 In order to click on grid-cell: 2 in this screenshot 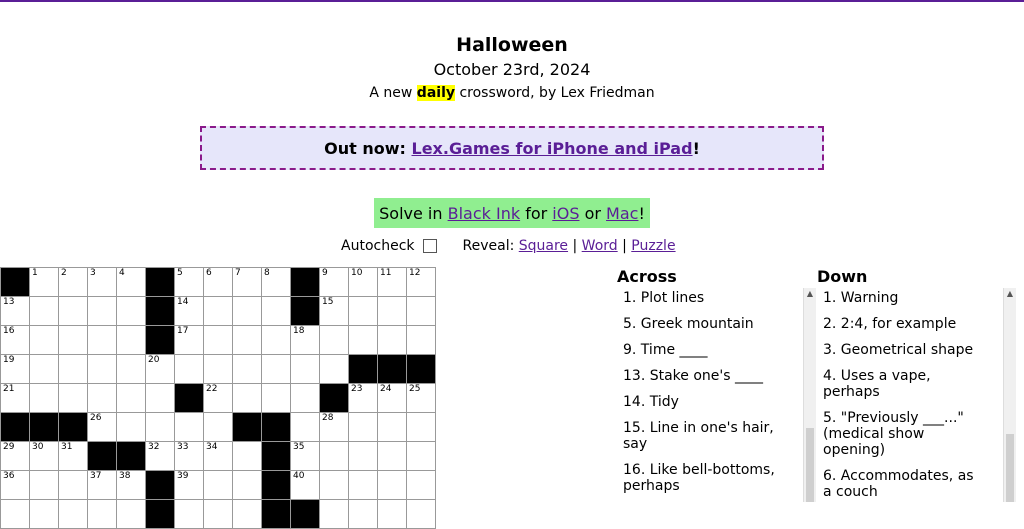, I will do `click(73, 282)`.